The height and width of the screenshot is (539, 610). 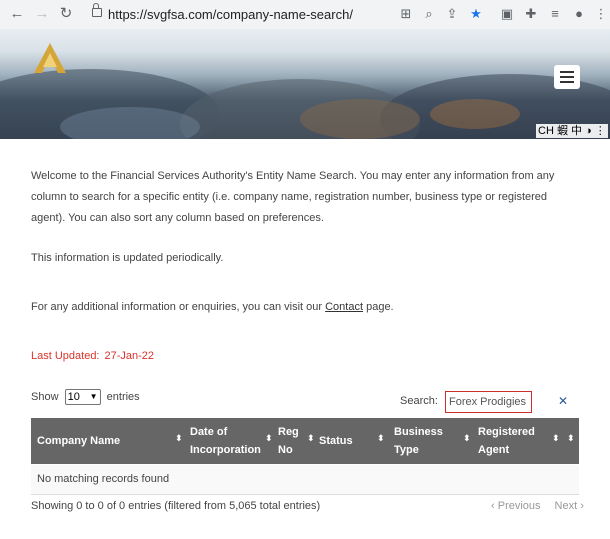 I want to click on chevron-down-icon: ▼, so click(x=93, y=396).